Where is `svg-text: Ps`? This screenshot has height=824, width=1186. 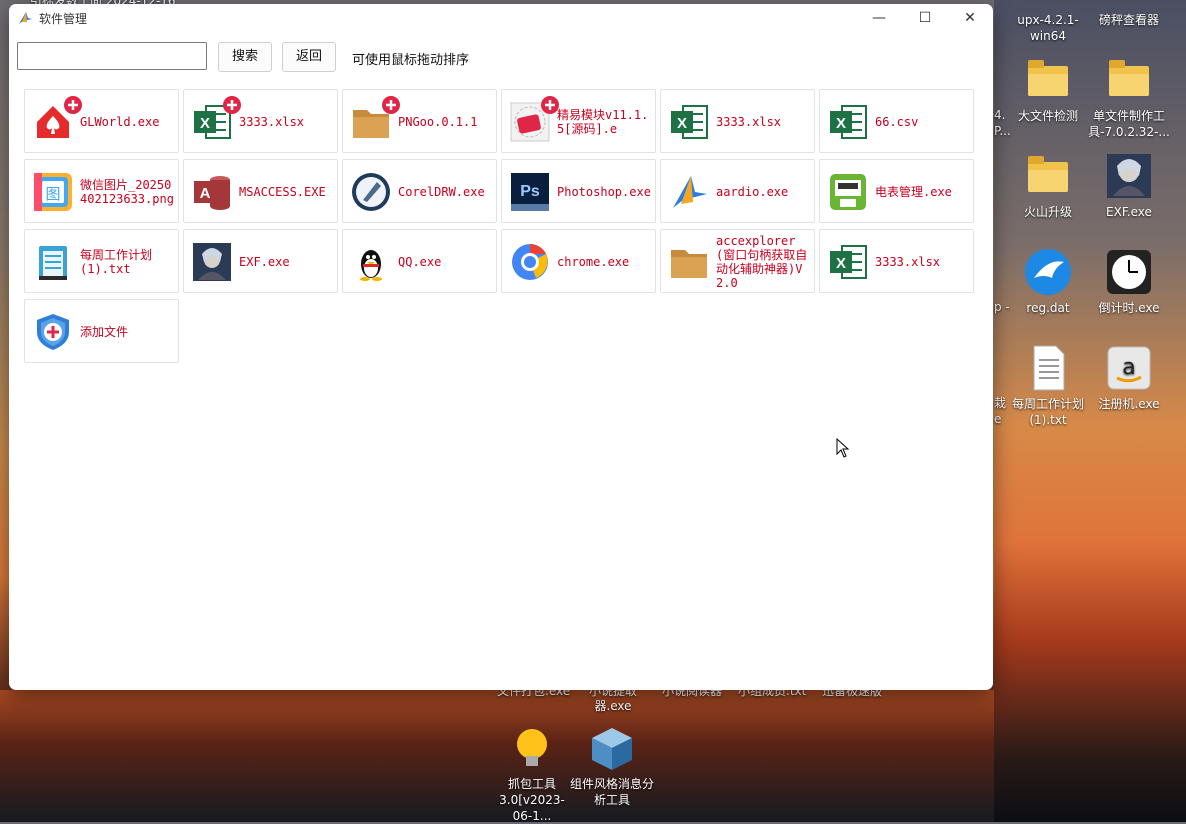
svg-text: Ps is located at coordinates (530, 191).